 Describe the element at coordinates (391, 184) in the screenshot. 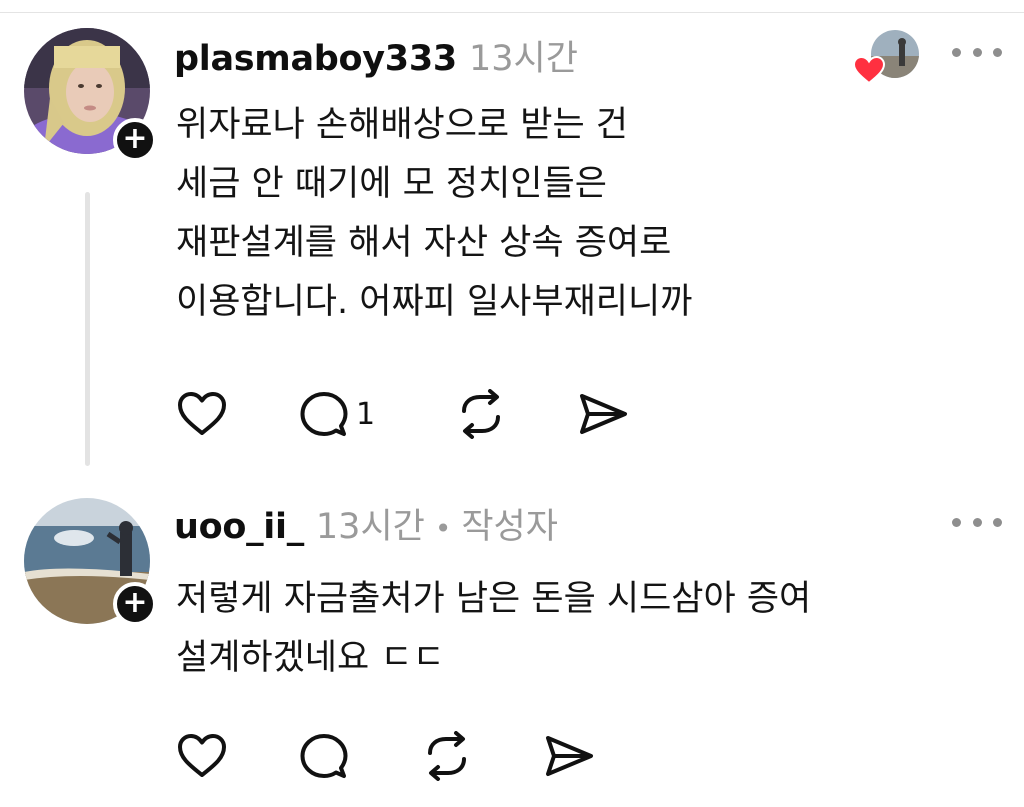

I see `post-text-line: 세금 안 때기에 모 정치인들은` at that location.